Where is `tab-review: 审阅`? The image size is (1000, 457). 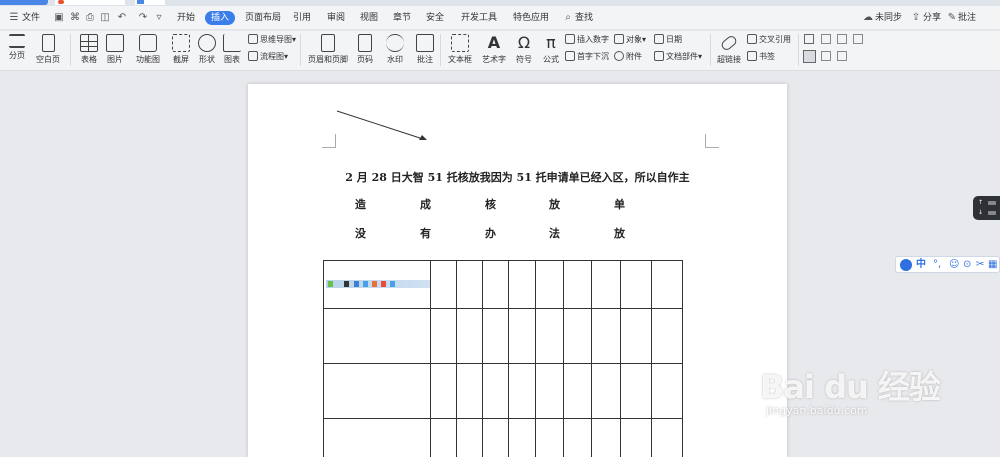 tab-review: 审阅 is located at coordinates (336, 18).